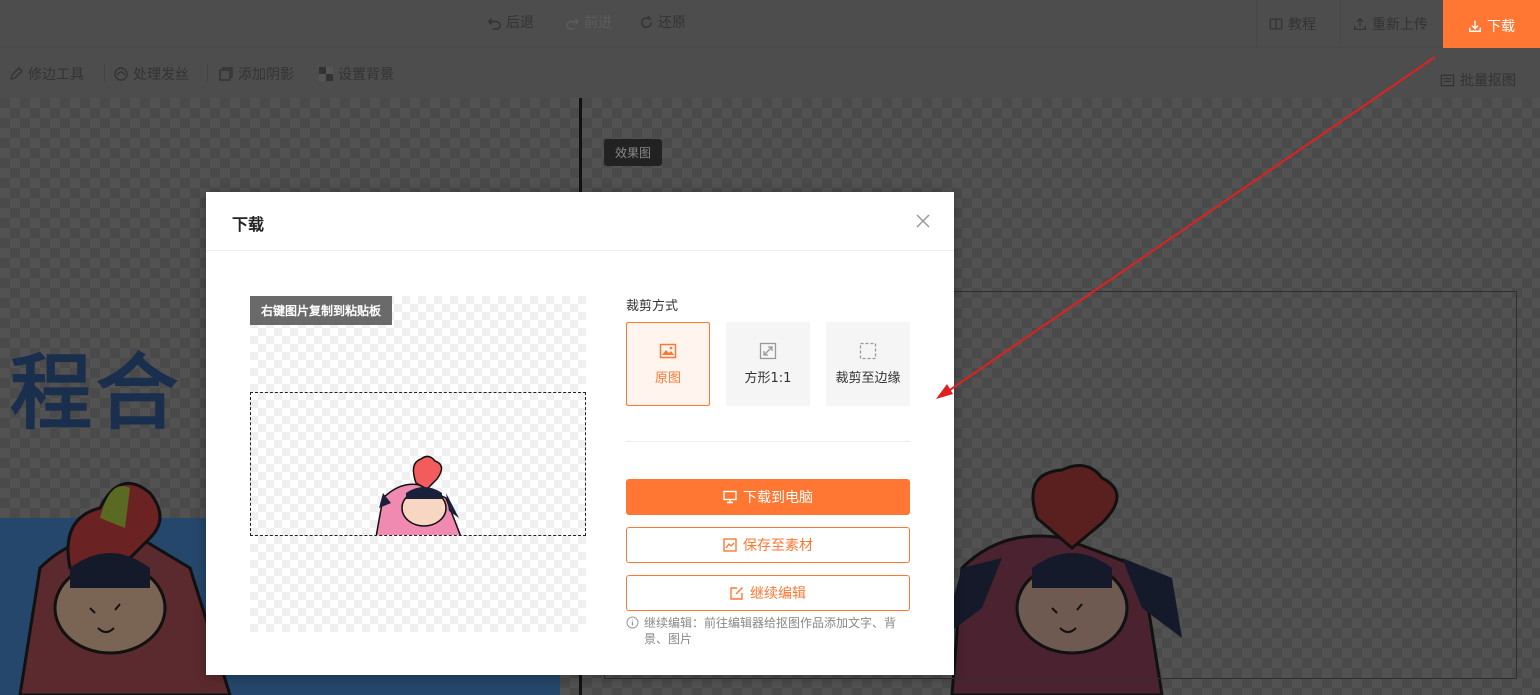  I want to click on crop-edge-option: 裁剪至边缘, so click(868, 364).